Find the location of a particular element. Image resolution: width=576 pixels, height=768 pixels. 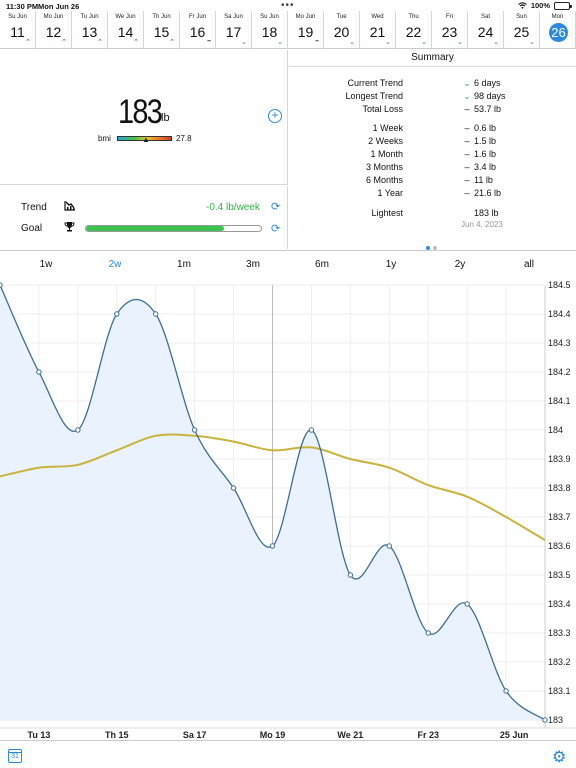

day-cell: Su Jun 18 ⌄ is located at coordinates (270, 30).